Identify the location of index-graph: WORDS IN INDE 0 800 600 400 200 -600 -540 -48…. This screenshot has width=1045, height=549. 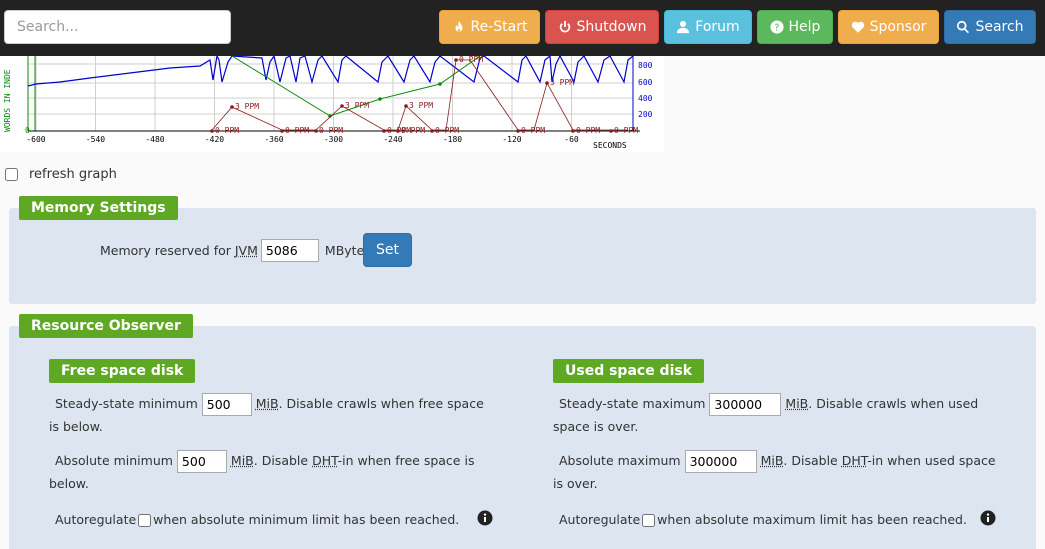
(332, 104).